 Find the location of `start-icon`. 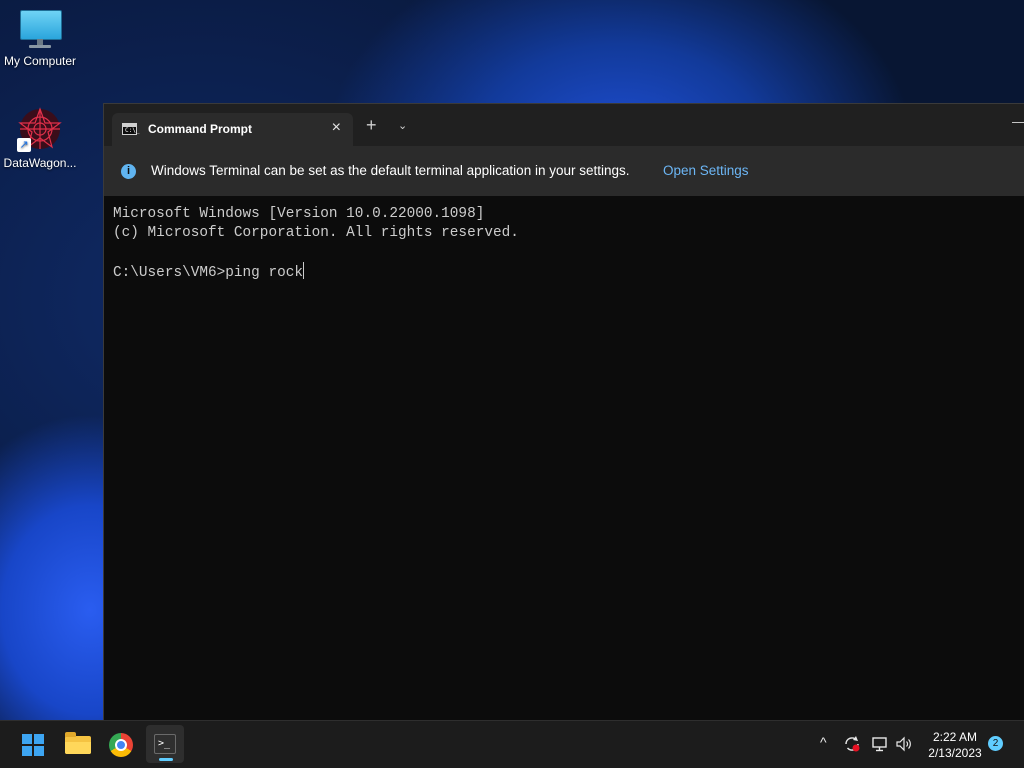

start-icon is located at coordinates (33, 745).